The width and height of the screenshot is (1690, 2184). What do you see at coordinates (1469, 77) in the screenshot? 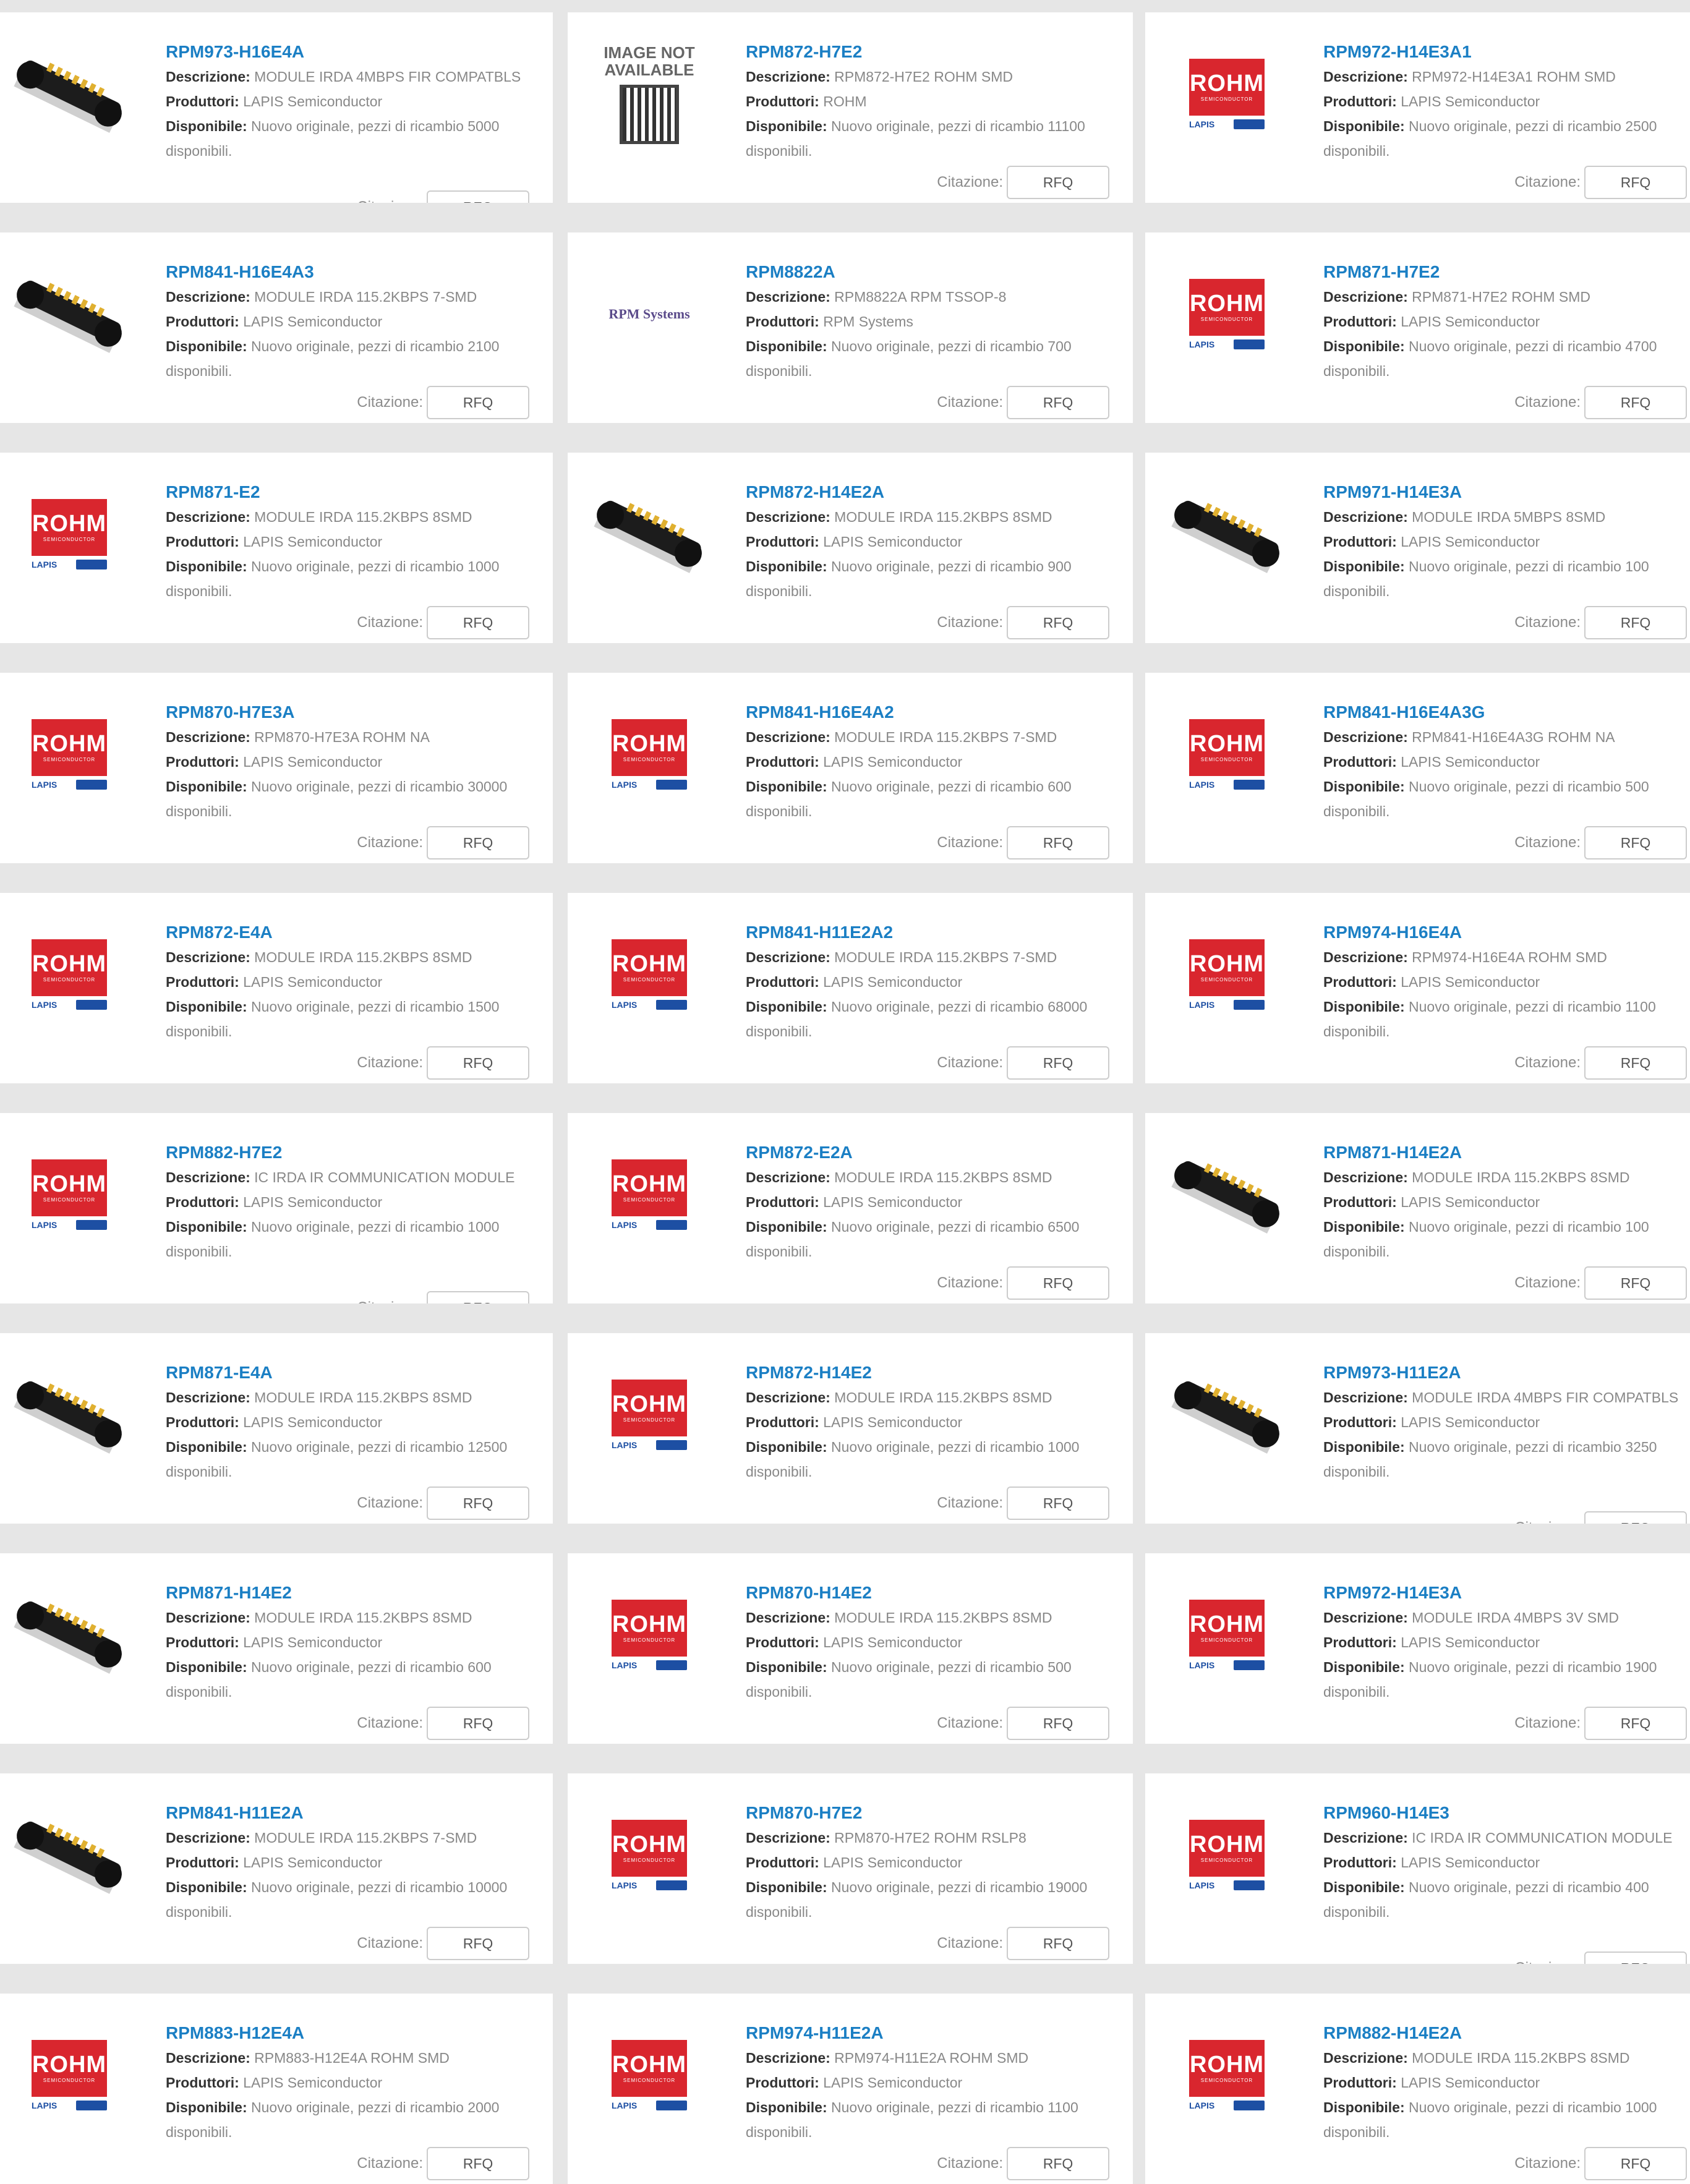
I see `description-line: Descrizione: RPM972-H14E3A1 ROHM SMD` at bounding box center [1469, 77].